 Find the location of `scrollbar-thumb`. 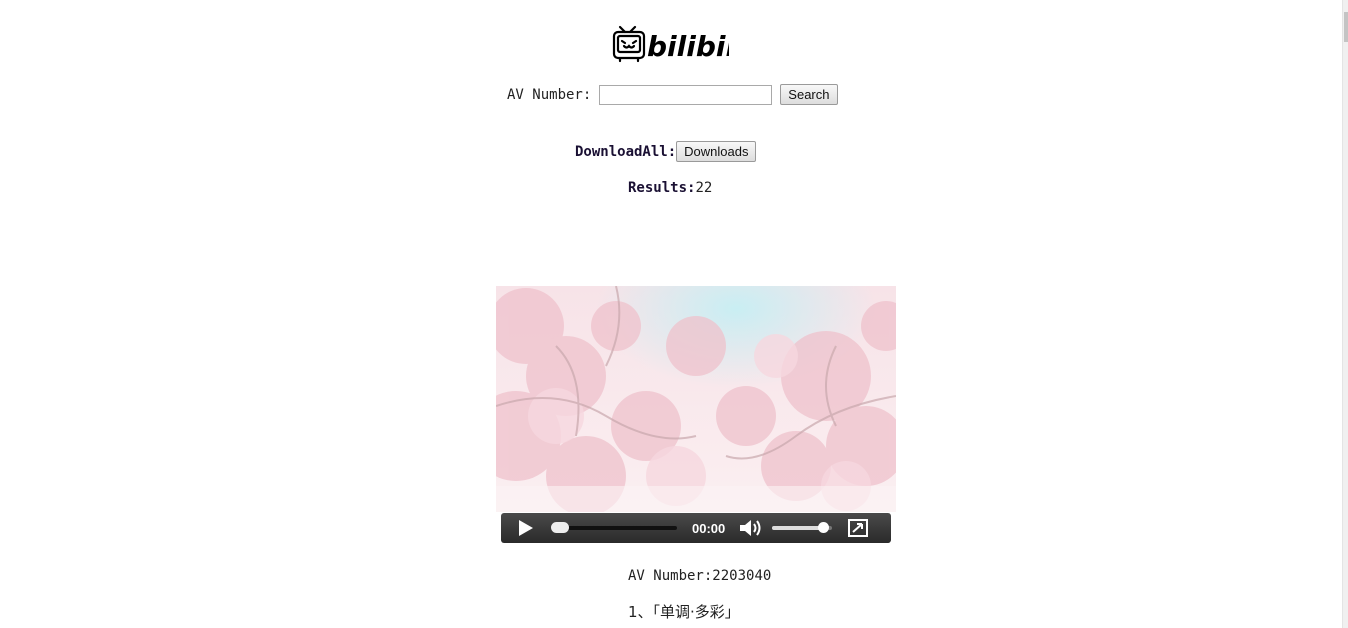

scrollbar-thumb is located at coordinates (1346, 27).